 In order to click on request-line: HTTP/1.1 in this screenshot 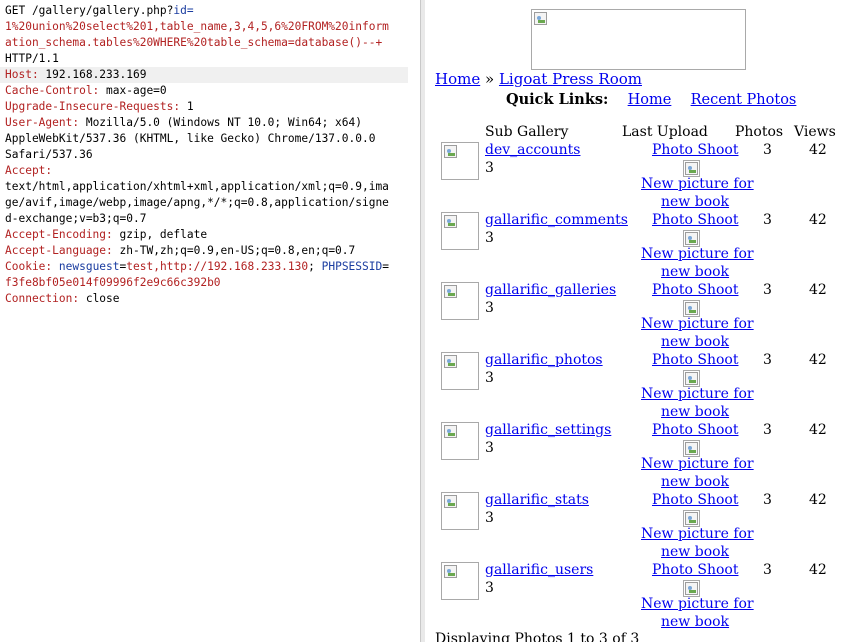, I will do `click(212, 59)`.